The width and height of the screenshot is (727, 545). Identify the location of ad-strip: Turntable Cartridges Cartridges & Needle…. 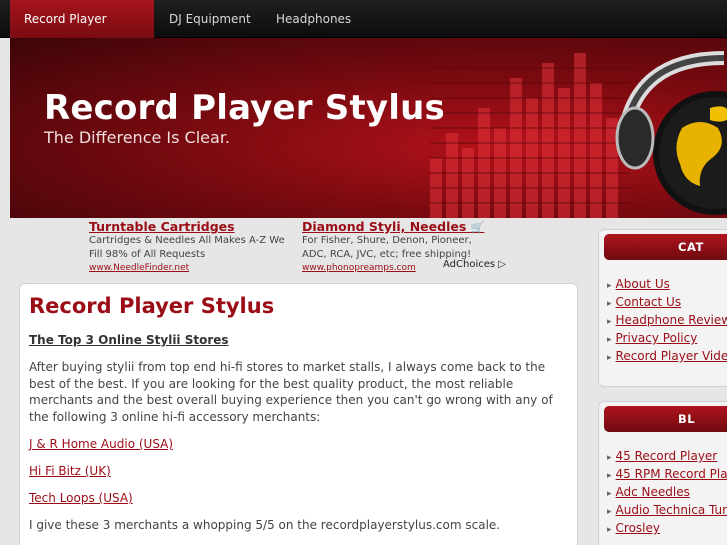
(300, 248).